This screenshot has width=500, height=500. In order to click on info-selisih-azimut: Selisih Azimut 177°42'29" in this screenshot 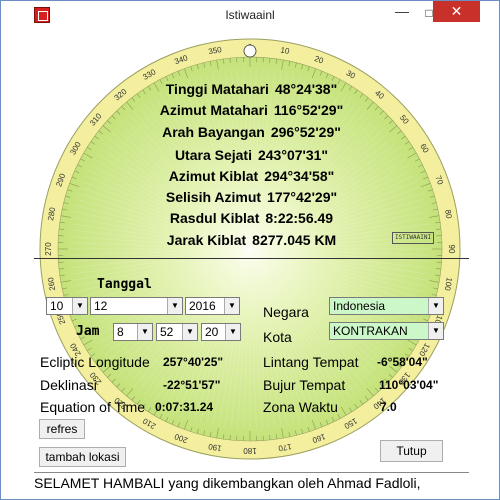, I will do `click(251, 197)`.